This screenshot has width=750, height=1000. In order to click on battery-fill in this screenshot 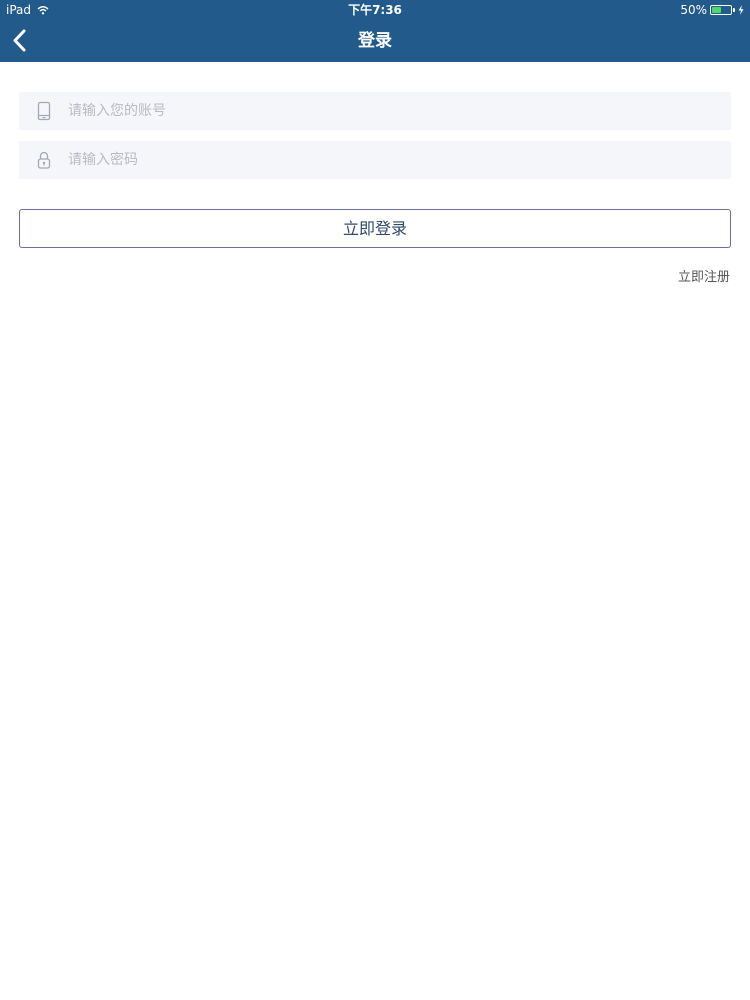, I will do `click(716, 10)`.